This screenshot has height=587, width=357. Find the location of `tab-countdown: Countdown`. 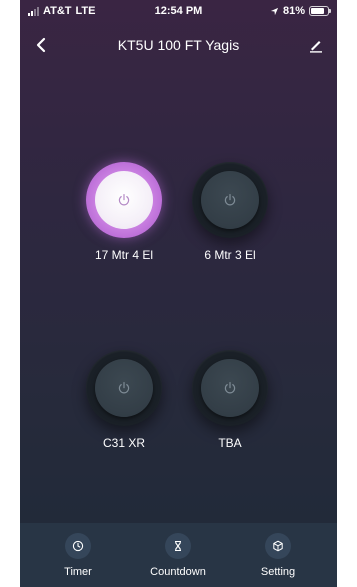

tab-countdown: Countdown is located at coordinates (178, 555).